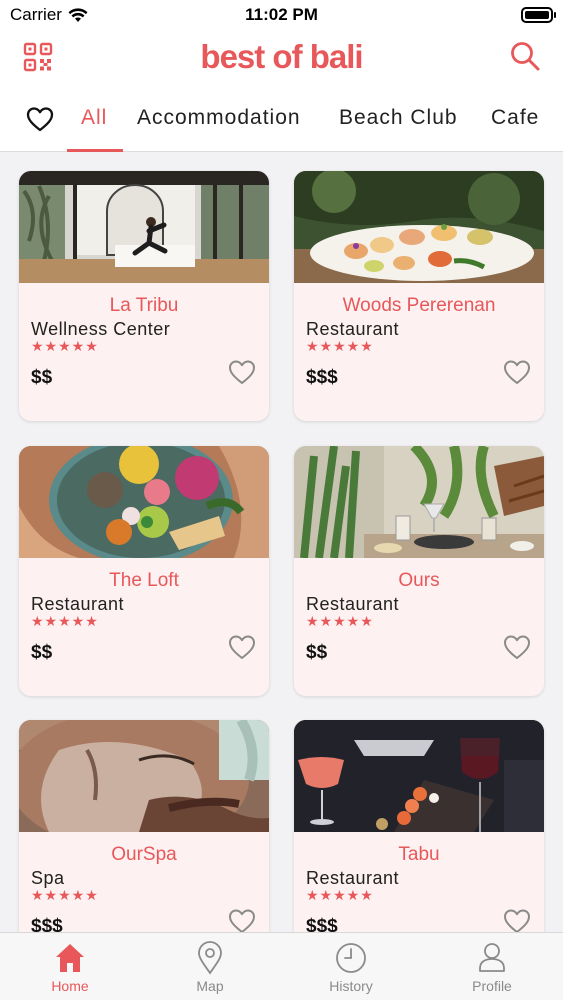 Image resolution: width=563 pixels, height=1000 pixels. Describe the element at coordinates (419, 854) in the screenshot. I see `listing-name: Tabu` at that location.